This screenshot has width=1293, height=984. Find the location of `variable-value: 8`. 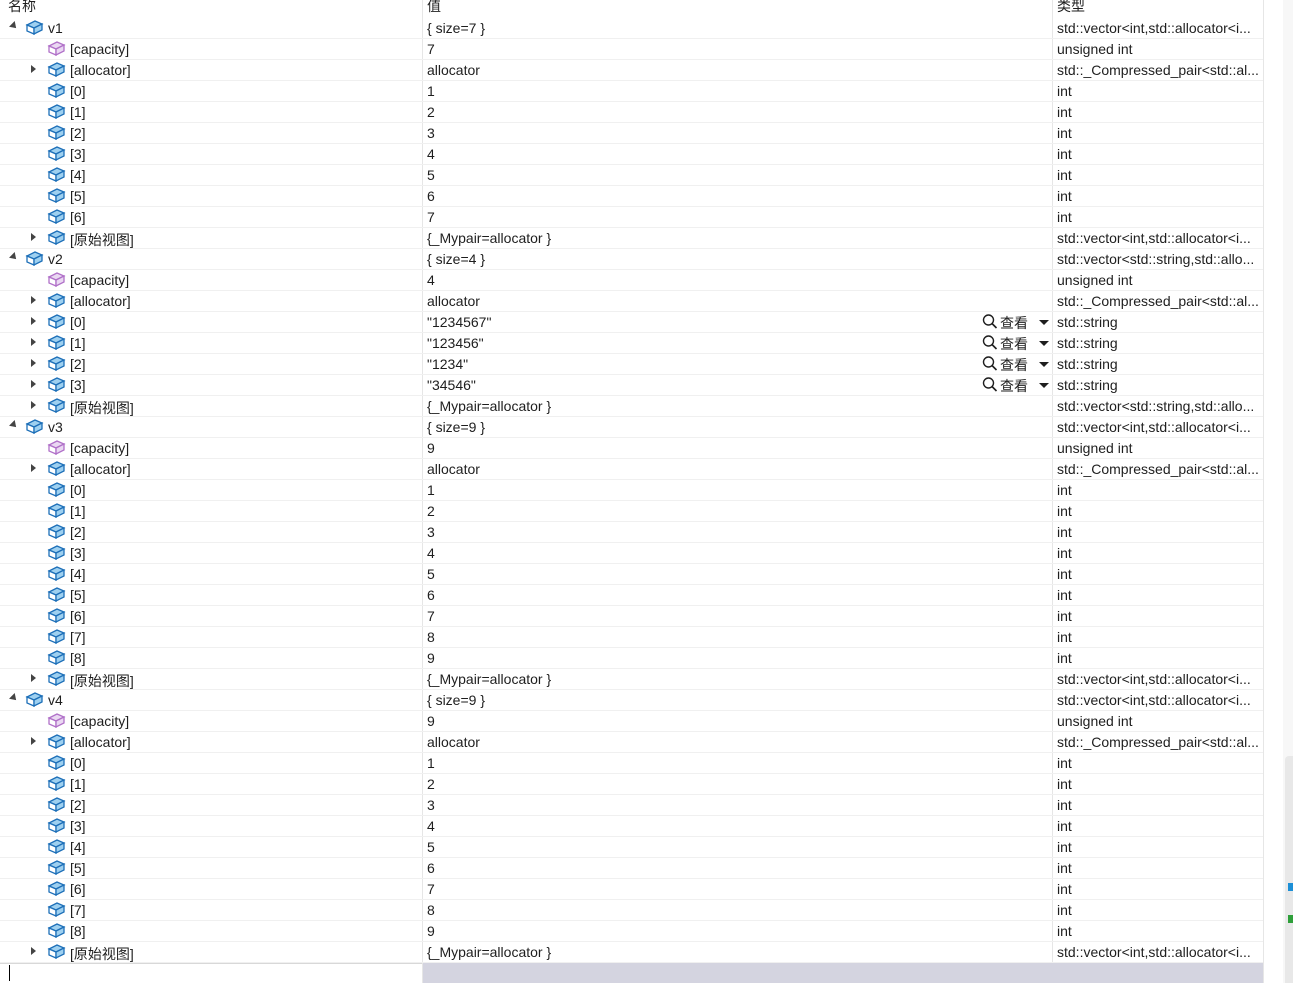

variable-value: 8 is located at coordinates (697, 637).